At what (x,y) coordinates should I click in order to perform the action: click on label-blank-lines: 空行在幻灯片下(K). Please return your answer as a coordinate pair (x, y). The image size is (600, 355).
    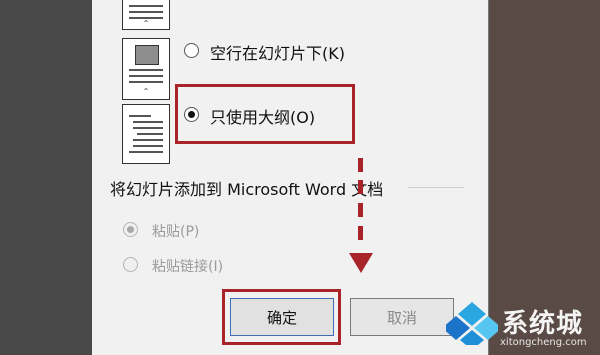
    Looking at the image, I should click on (277, 53).